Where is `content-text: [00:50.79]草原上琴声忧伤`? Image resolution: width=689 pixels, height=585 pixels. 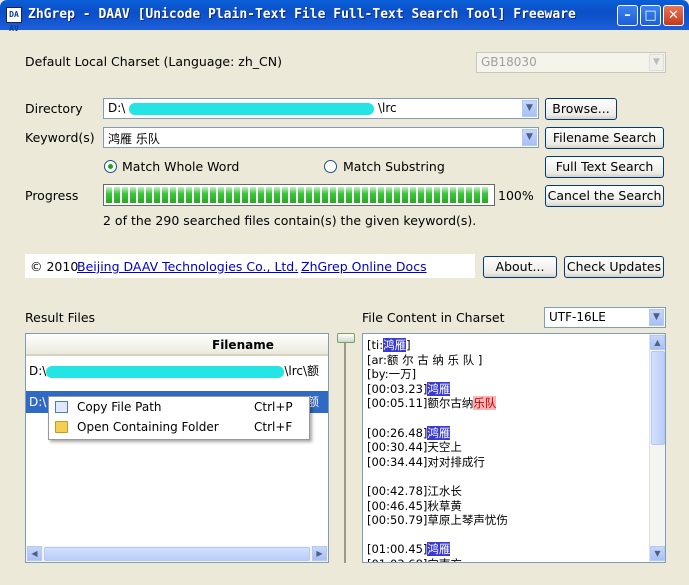 content-text: [00:50.79]草原上琴声忧伤 is located at coordinates (437, 520).